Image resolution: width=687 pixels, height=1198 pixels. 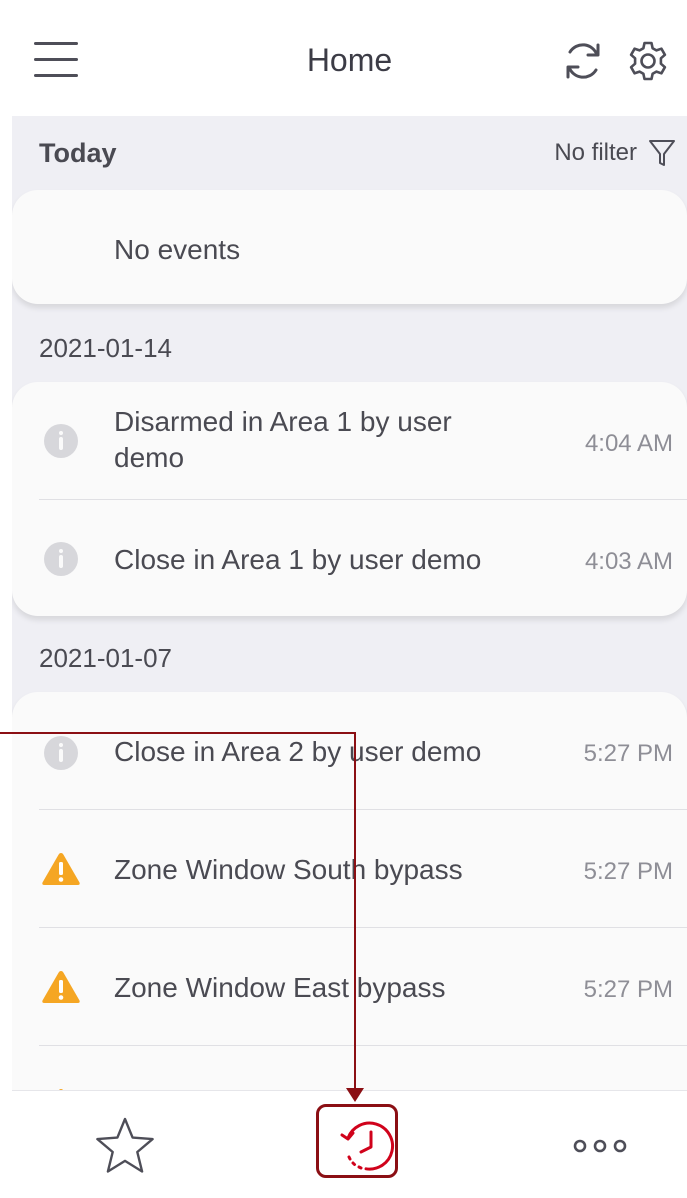 I want to click on event-row: Close in Area 1 by user demo 4:03 AM, so click(x=349, y=558).